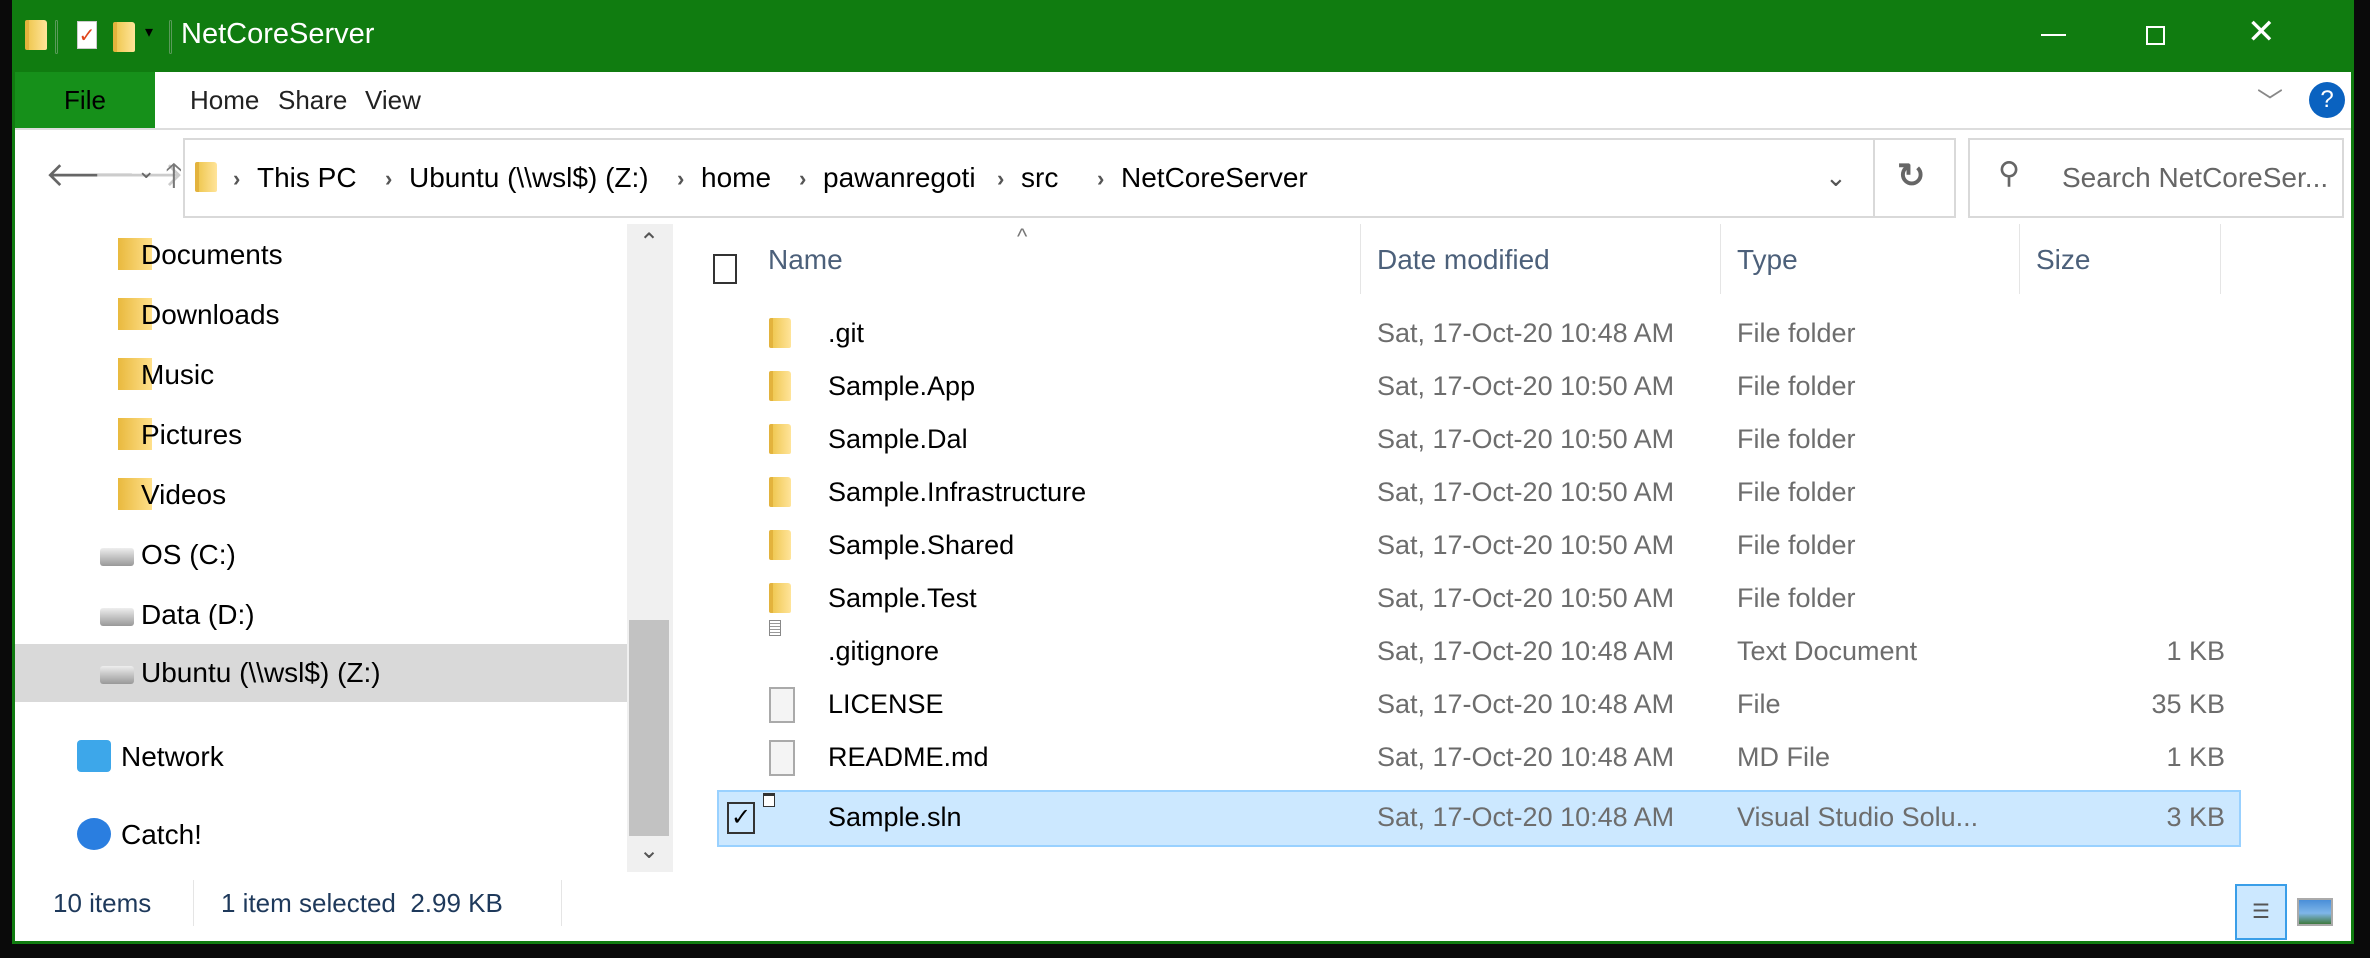  I want to click on large-icons-view-button, so click(2315, 912).